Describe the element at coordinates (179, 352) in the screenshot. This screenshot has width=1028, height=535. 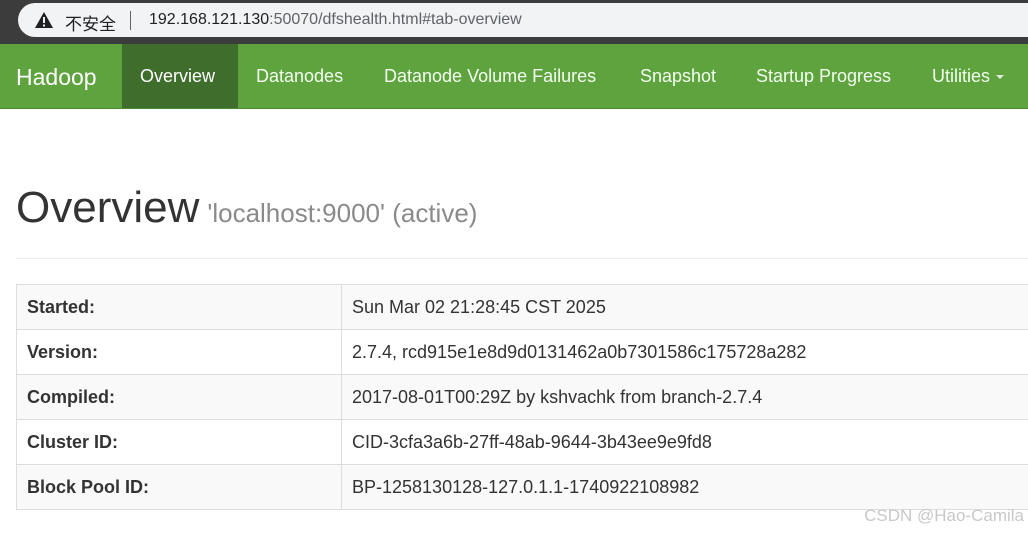
I see `row-key: Version:` at that location.